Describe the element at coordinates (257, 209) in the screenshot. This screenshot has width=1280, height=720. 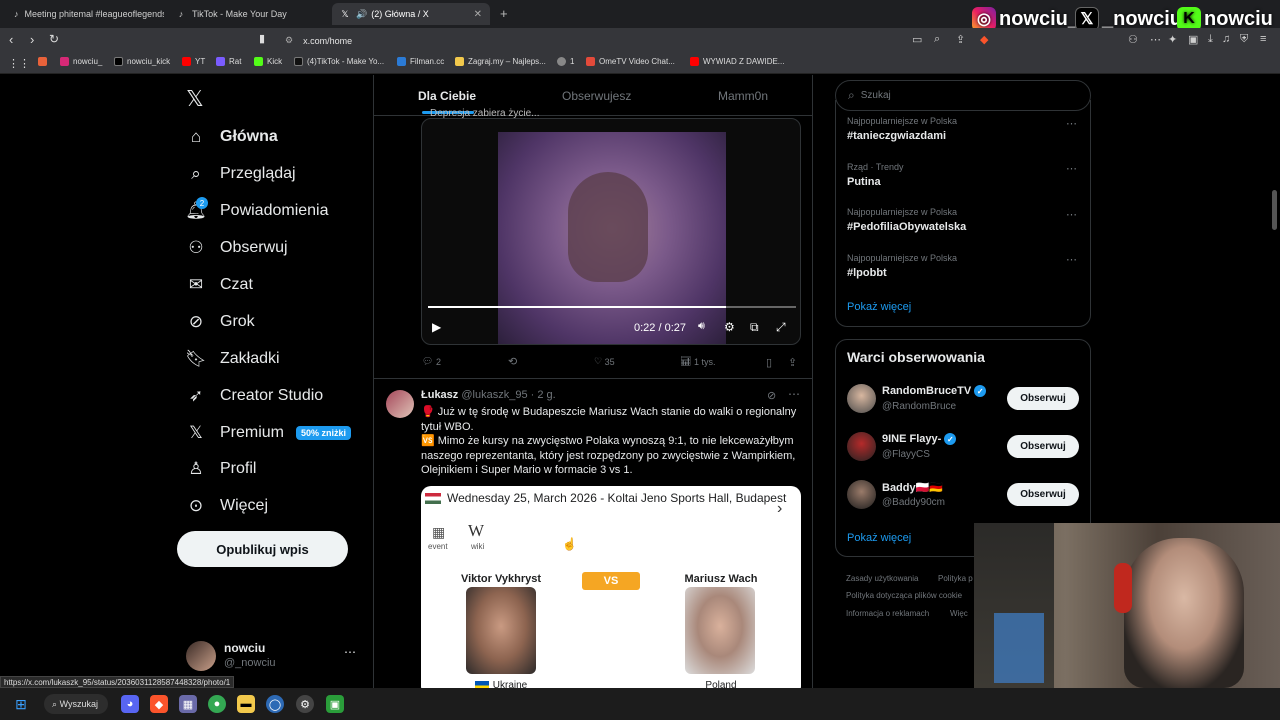
I see `sidebar-item-notifications: 🔔︎ 2 Powiadomienia` at that location.